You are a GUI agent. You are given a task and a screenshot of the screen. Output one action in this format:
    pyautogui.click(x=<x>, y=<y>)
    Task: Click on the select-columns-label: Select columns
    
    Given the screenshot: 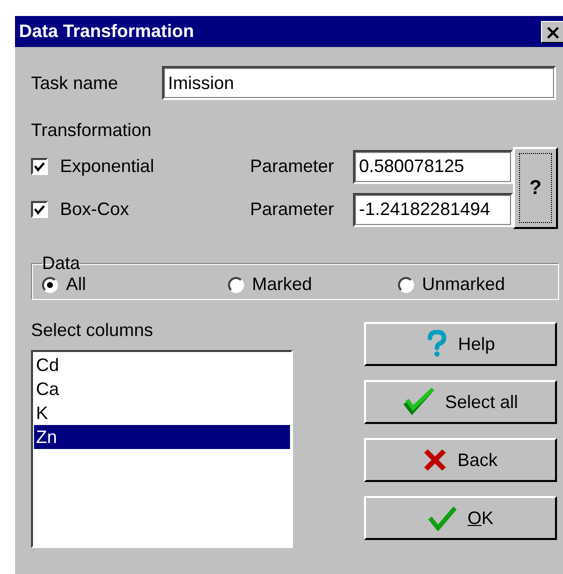 What is the action you would take?
    pyautogui.click(x=92, y=330)
    